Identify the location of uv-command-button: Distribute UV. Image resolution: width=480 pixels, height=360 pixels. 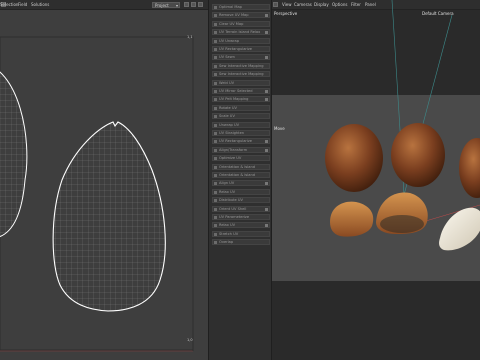
(241, 200).